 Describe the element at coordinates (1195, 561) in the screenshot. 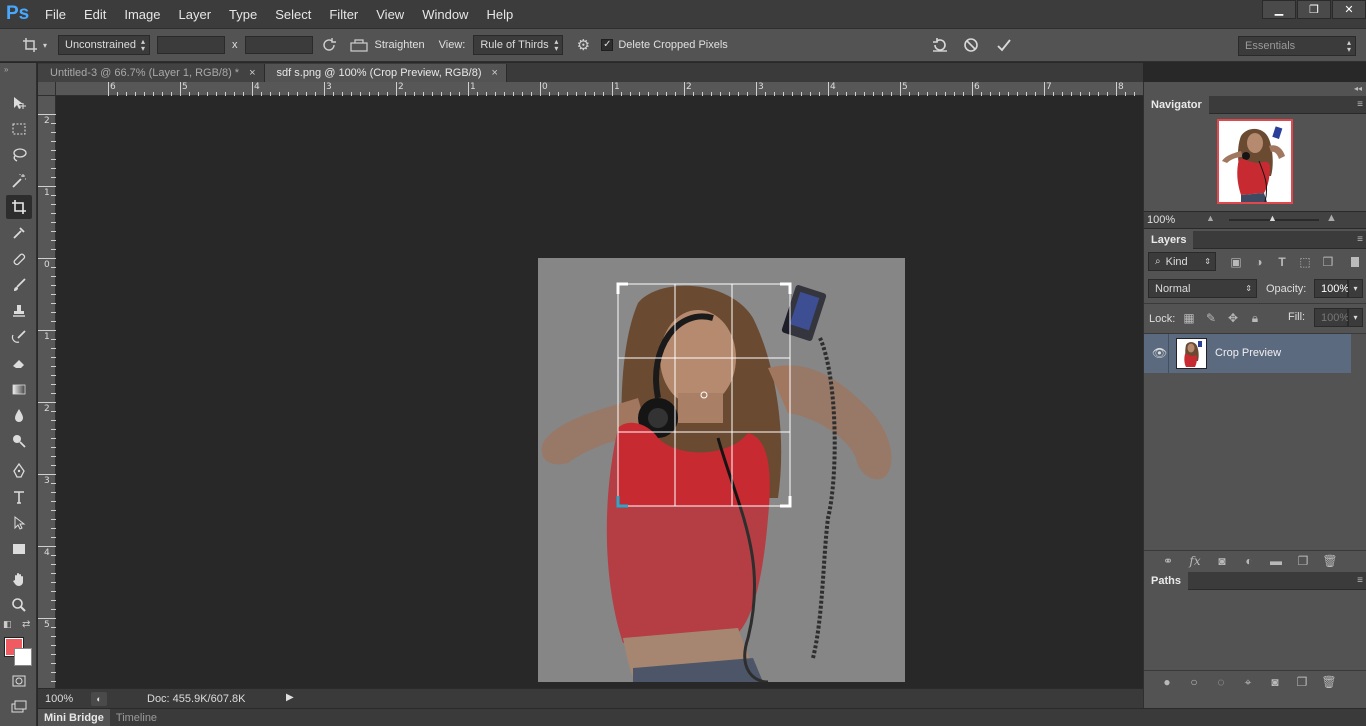

I see `layer-style-icon: fx` at that location.